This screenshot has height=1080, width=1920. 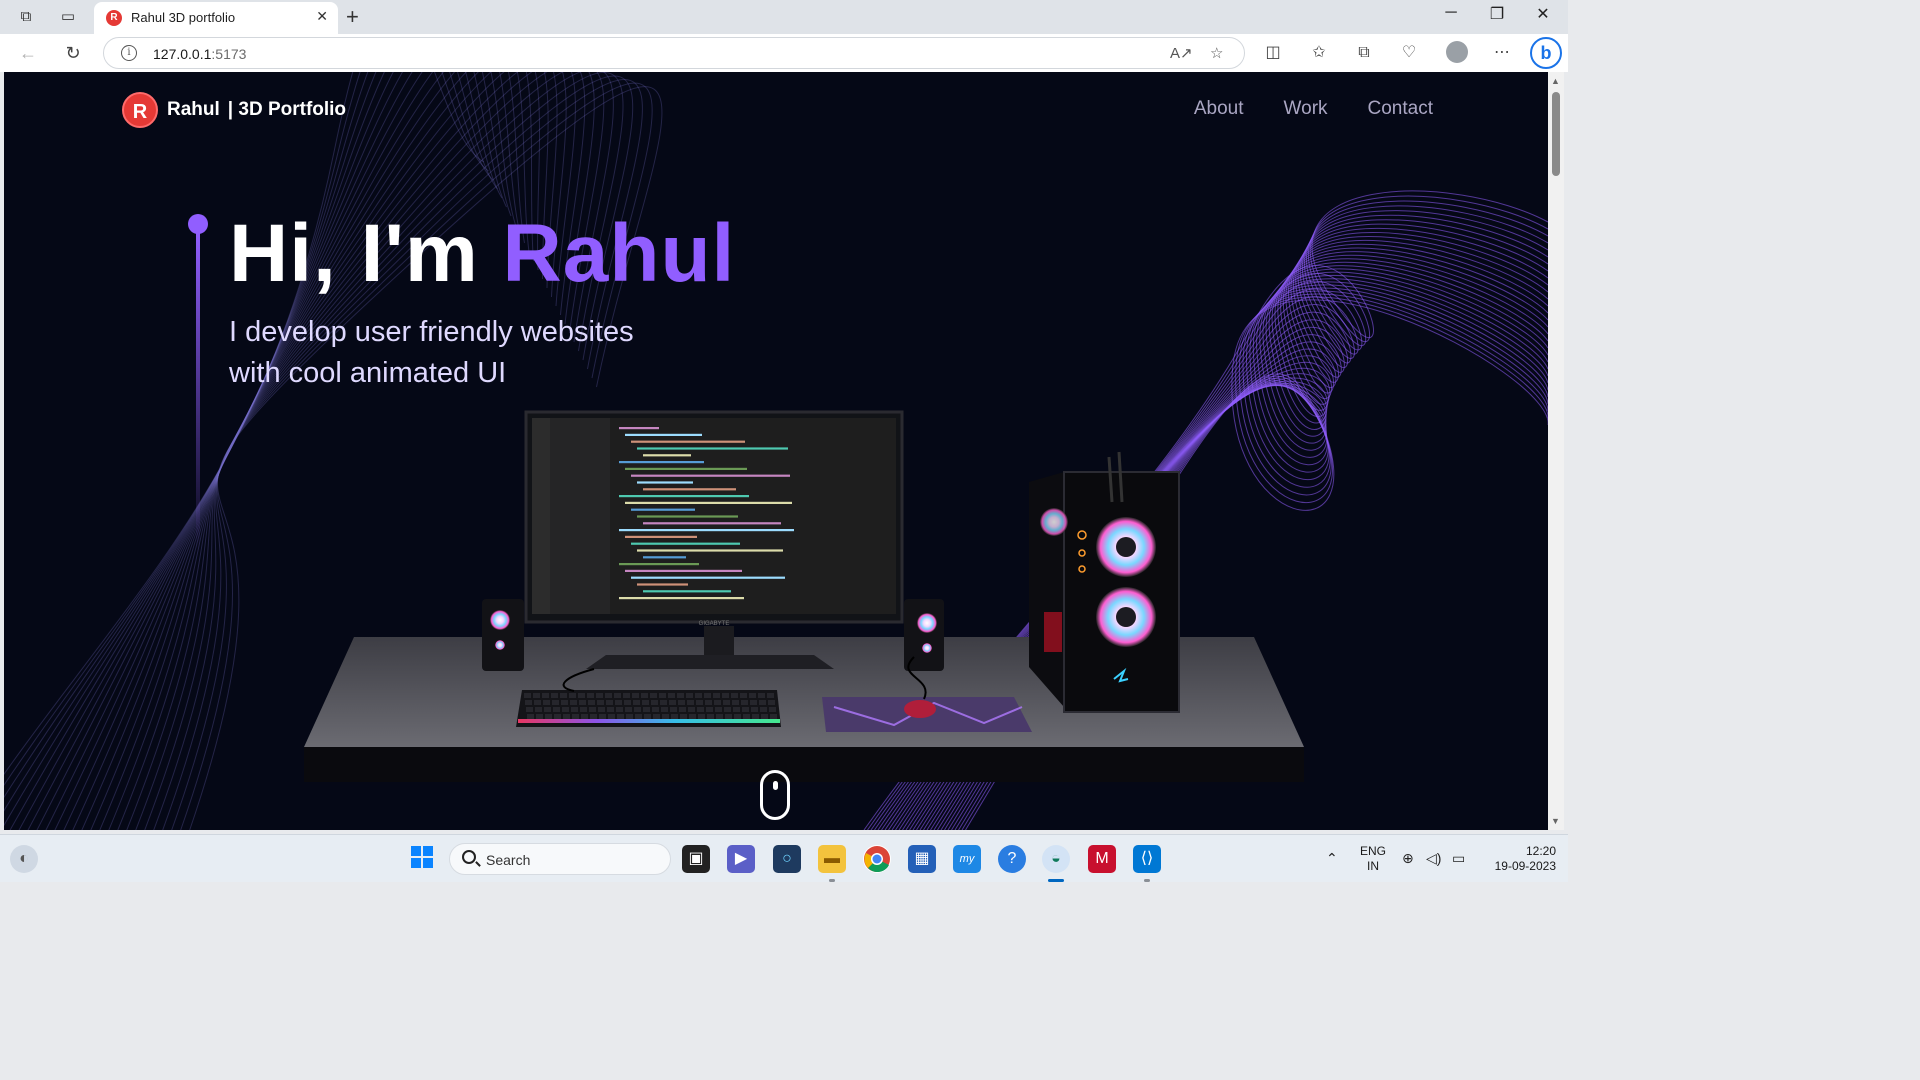 I want to click on file-explorer-icon: ▬, so click(x=832, y=859).